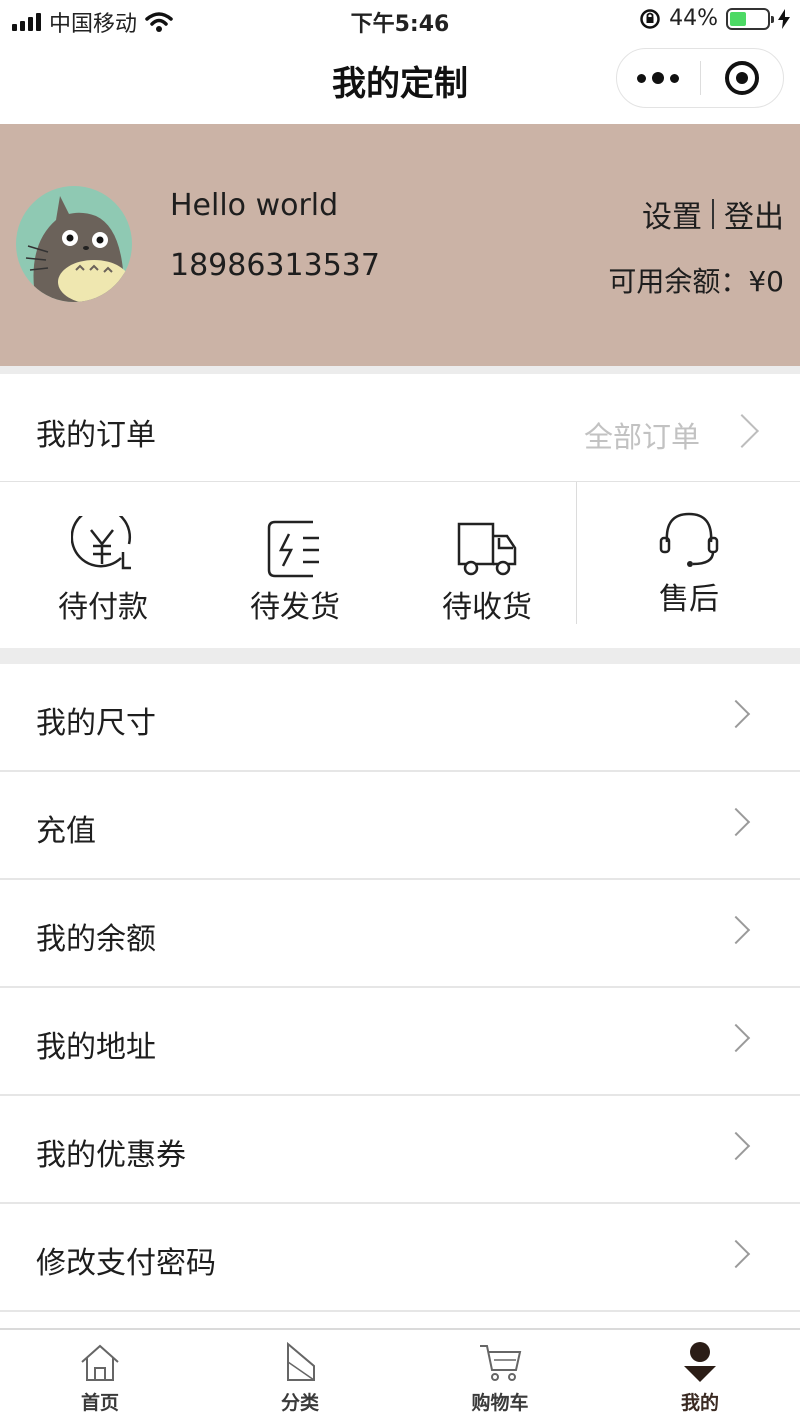  I want to click on tab-mine: 我的, so click(700, 1376).